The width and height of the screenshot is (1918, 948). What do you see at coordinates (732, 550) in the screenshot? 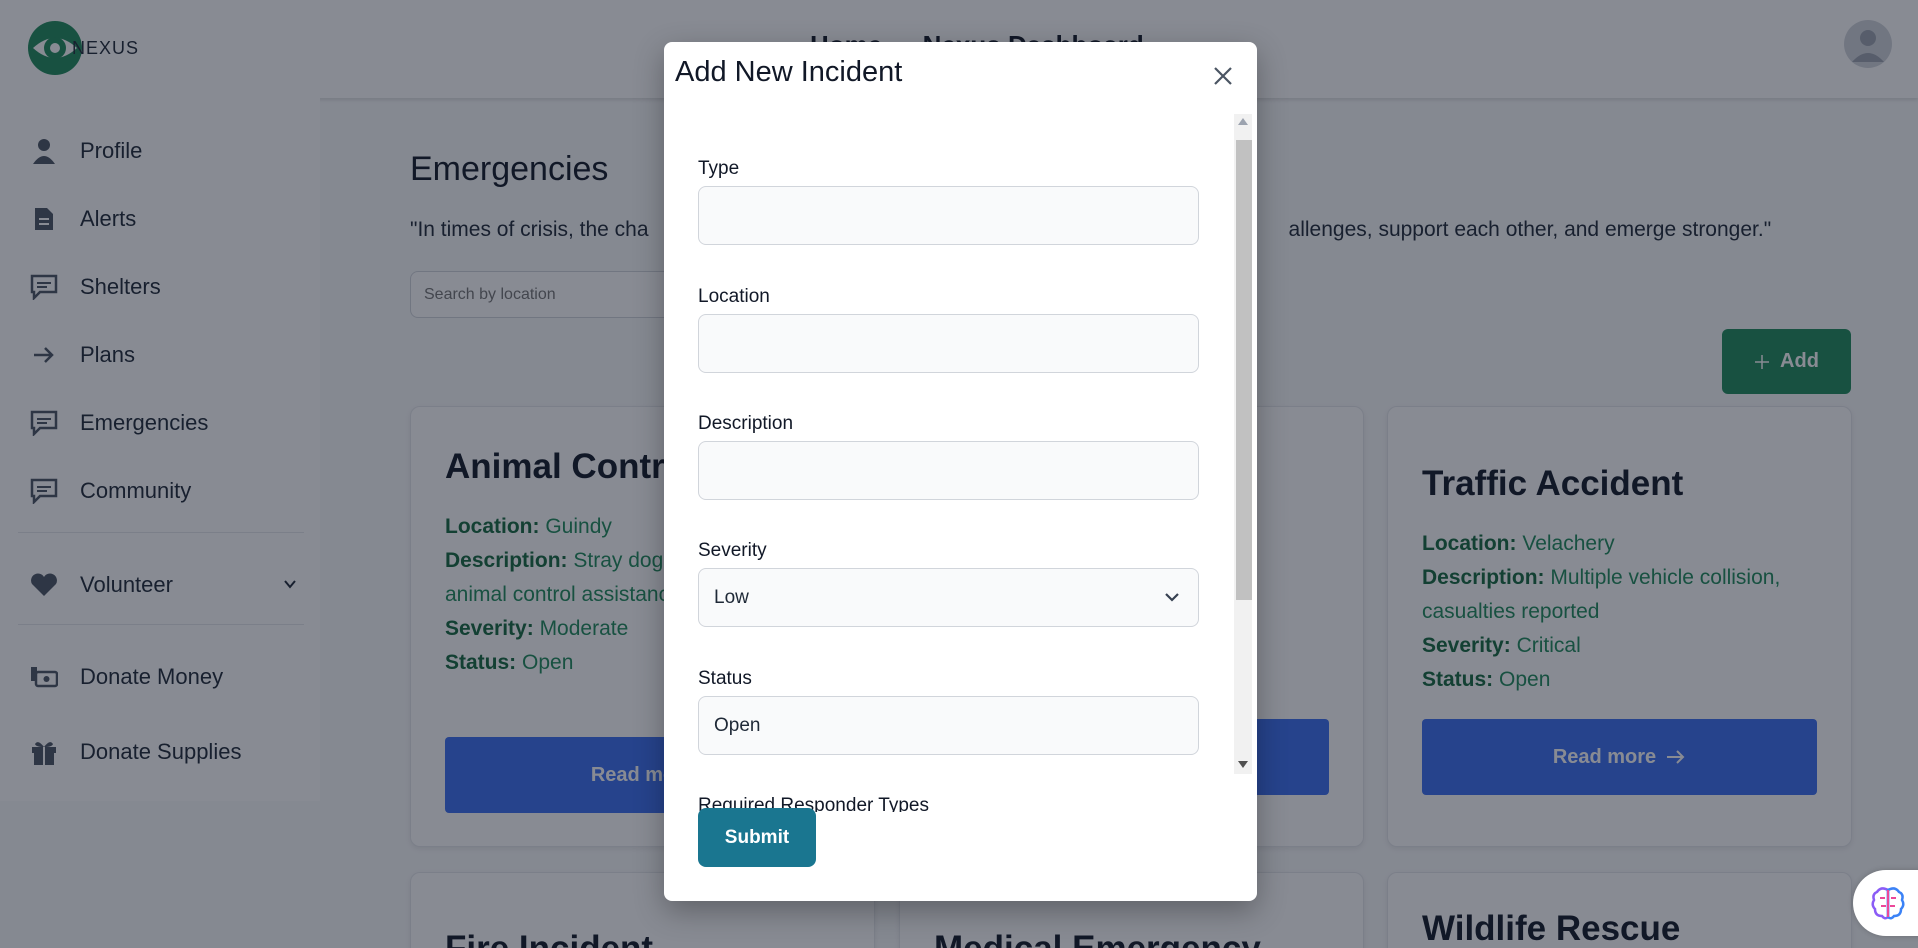
I see `severity-label: Severity` at bounding box center [732, 550].